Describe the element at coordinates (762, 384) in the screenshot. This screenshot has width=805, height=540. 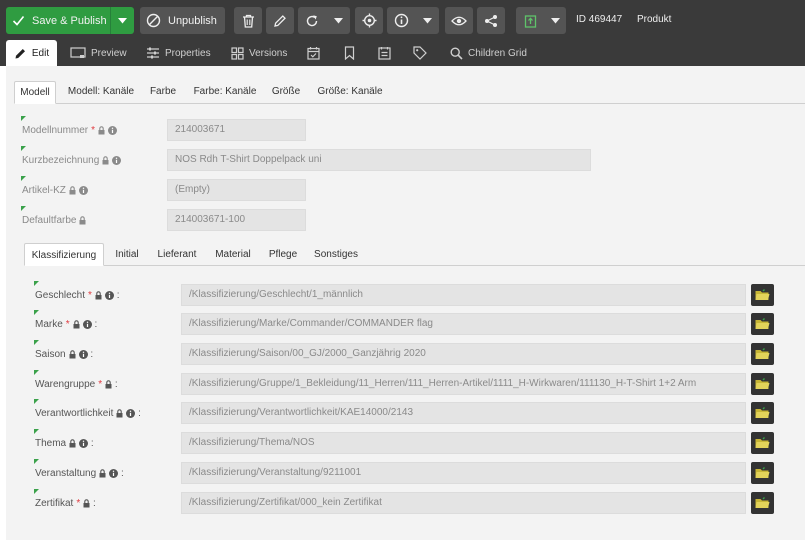
I see `warengruppe-open-button` at that location.